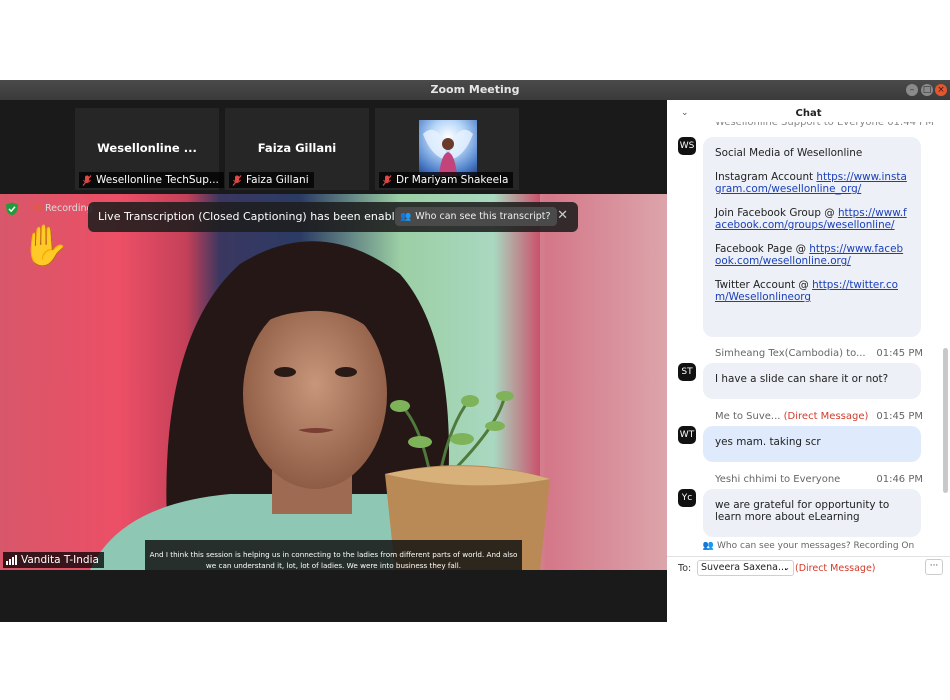 The height and width of the screenshot is (700, 950). I want to click on participant-name-label: Faiza Gillani, so click(271, 180).